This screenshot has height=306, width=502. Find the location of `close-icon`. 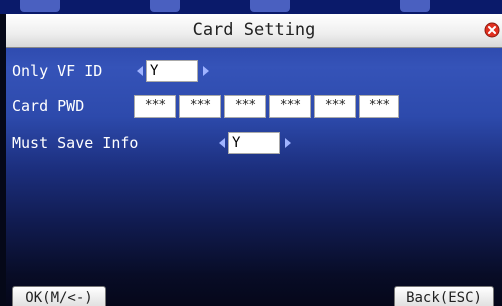

close-icon is located at coordinates (492, 30).